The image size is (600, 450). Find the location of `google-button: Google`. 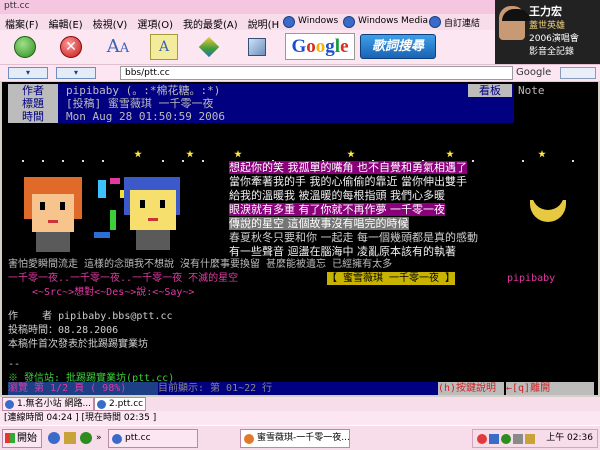

google-button: Google is located at coordinates (320, 46).